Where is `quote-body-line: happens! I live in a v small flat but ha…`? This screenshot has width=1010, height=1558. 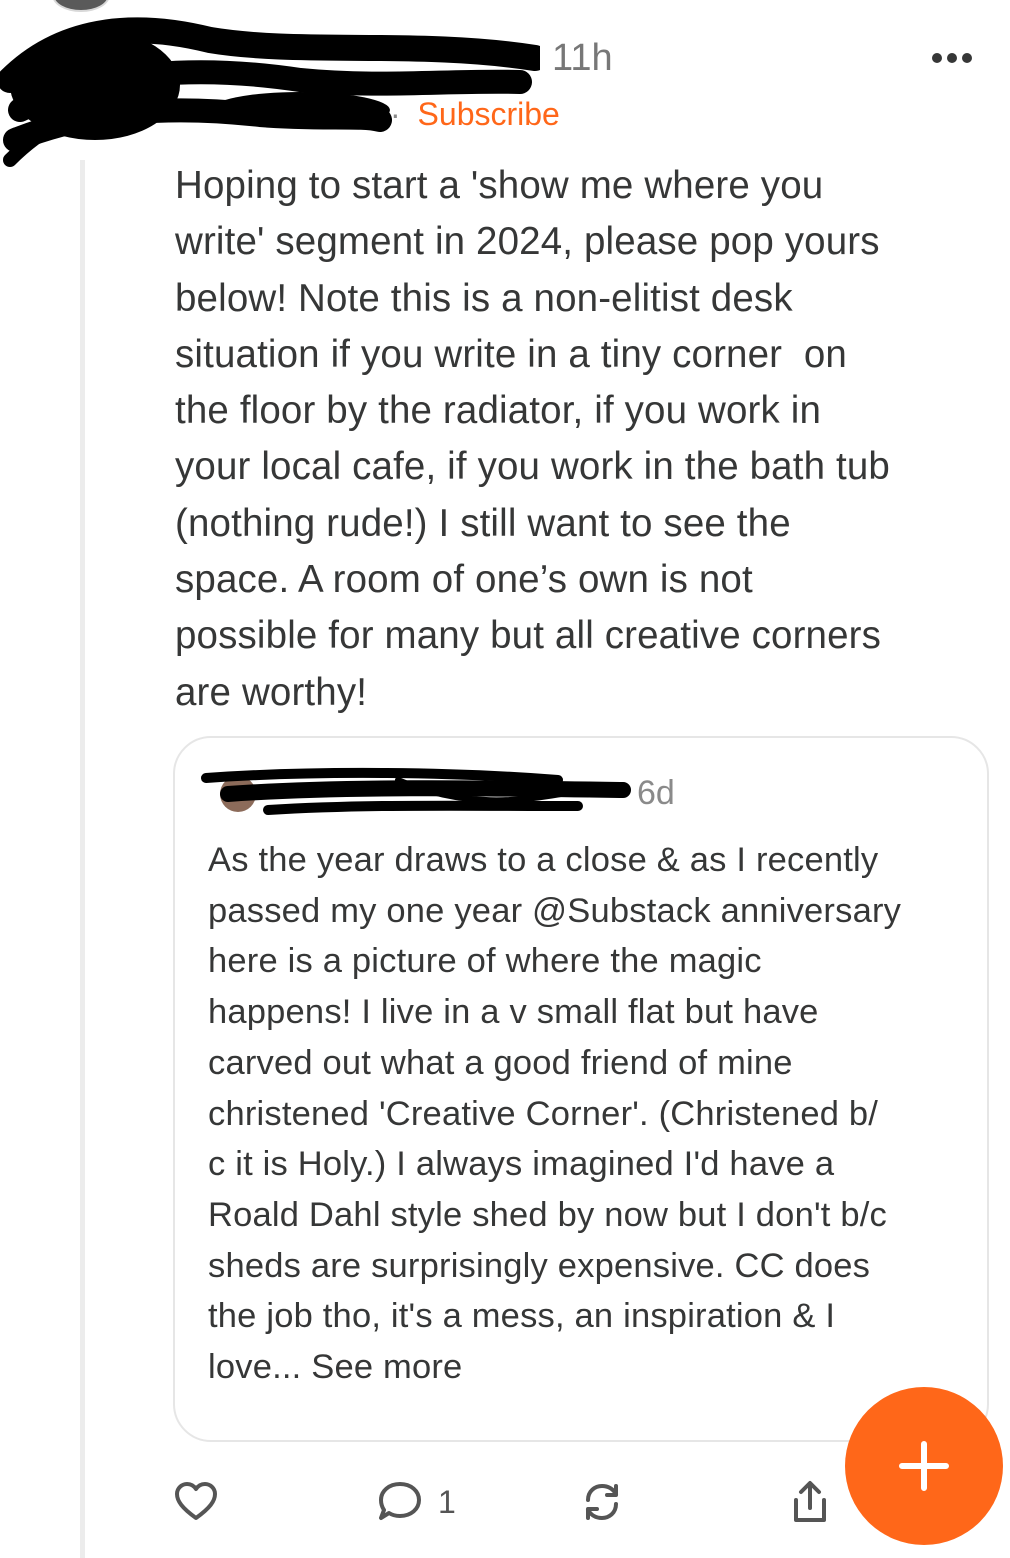
quote-body-line: happens! I live in a v small flat but ha… is located at coordinates (513, 1012).